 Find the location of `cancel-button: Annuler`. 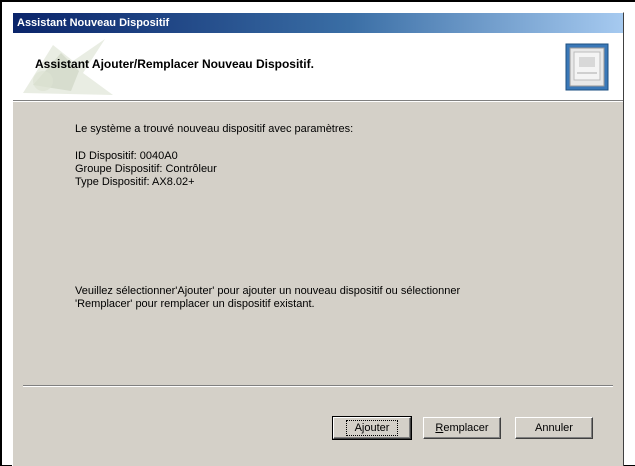

cancel-button: Annuler is located at coordinates (554, 428).